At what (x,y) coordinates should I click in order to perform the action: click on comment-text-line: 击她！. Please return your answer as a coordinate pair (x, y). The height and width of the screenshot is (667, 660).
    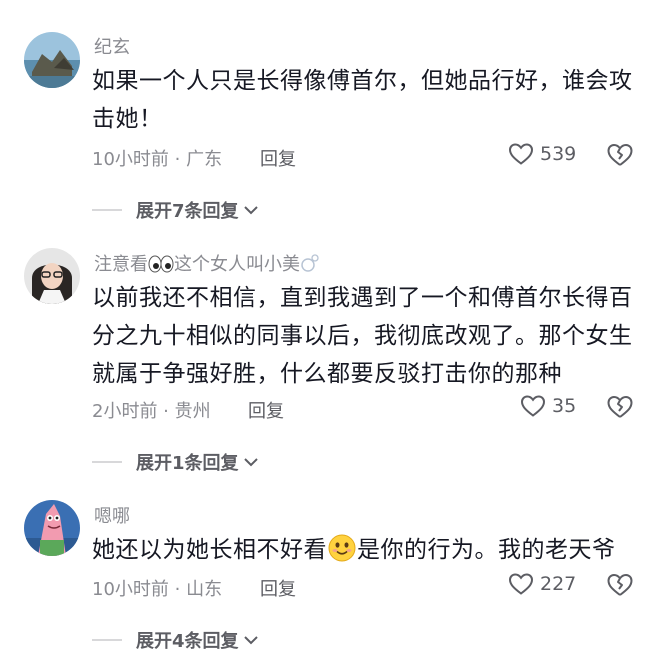
    Looking at the image, I should click on (127, 119).